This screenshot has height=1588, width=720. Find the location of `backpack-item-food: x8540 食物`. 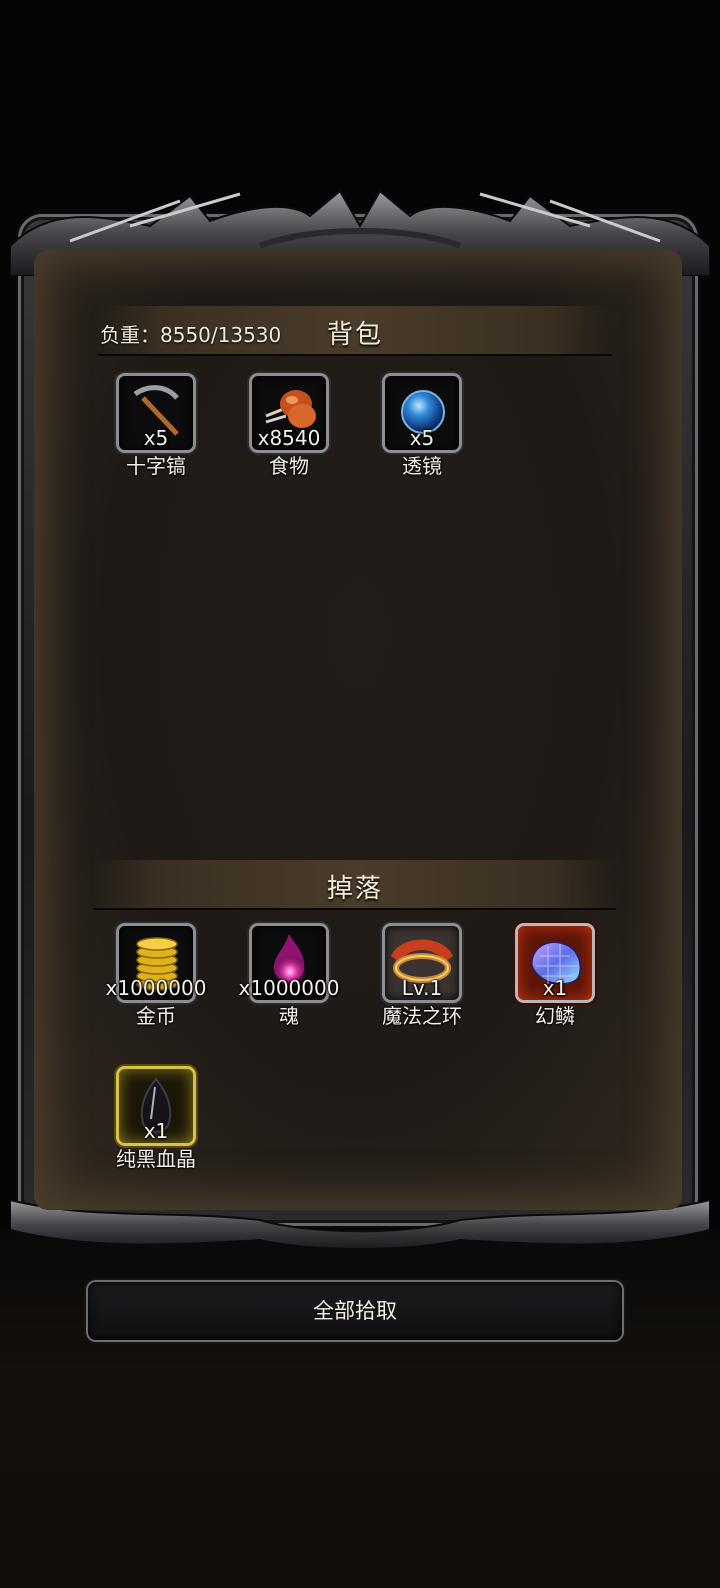

backpack-item-food: x8540 食物 is located at coordinates (284, 431).